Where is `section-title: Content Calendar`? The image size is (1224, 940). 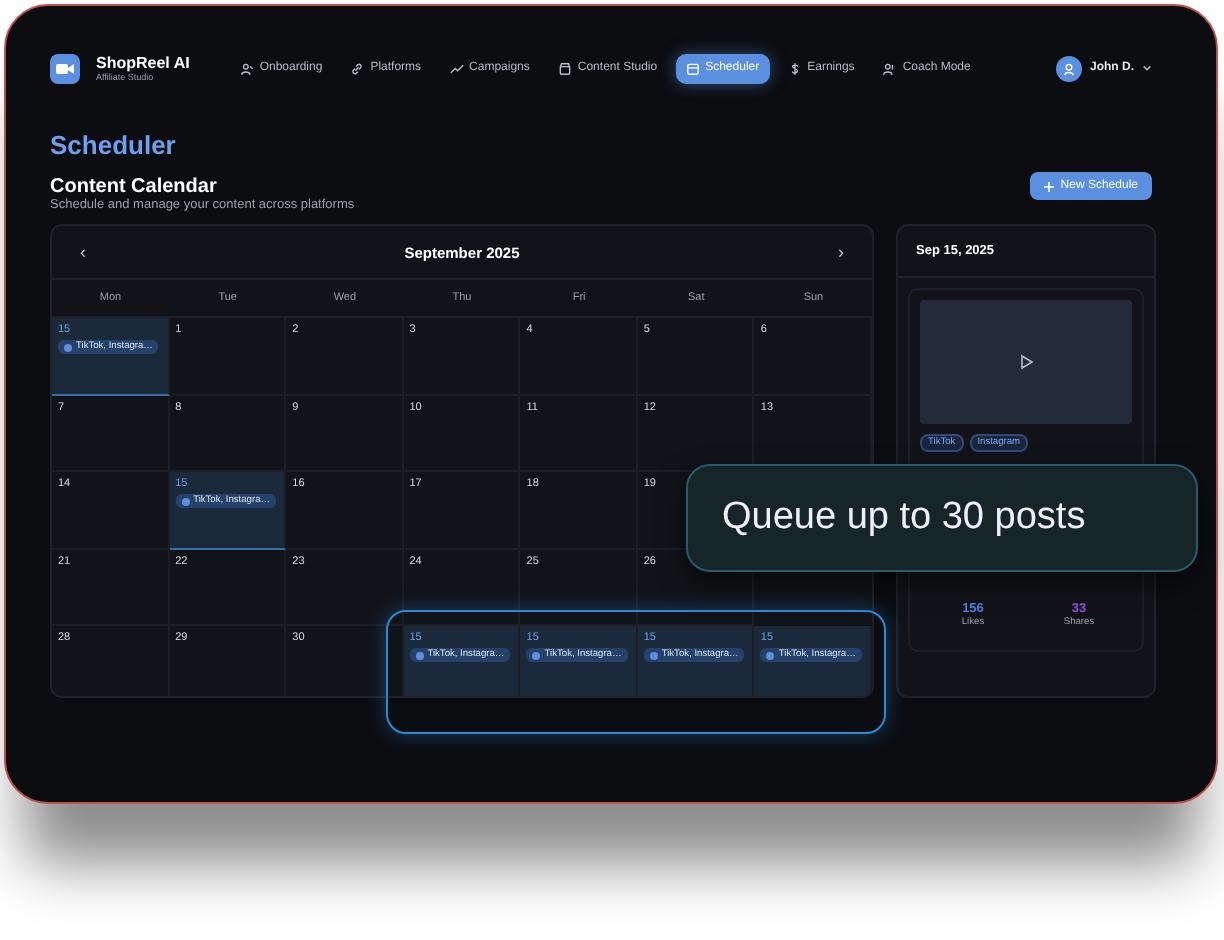 section-title: Content Calendar is located at coordinates (134, 187).